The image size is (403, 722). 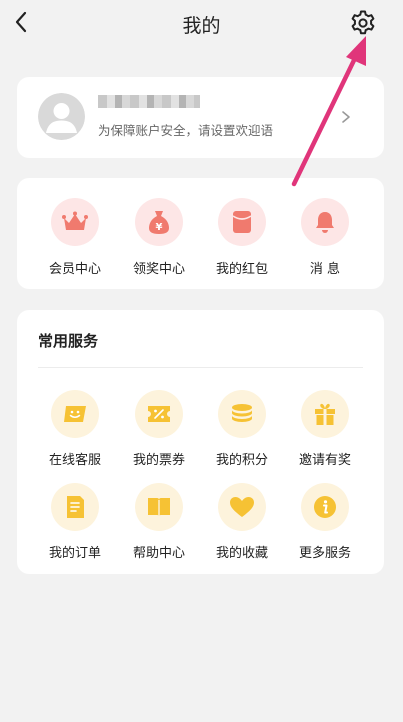 What do you see at coordinates (74, 269) in the screenshot?
I see `quick-item-label: 会员中心` at bounding box center [74, 269].